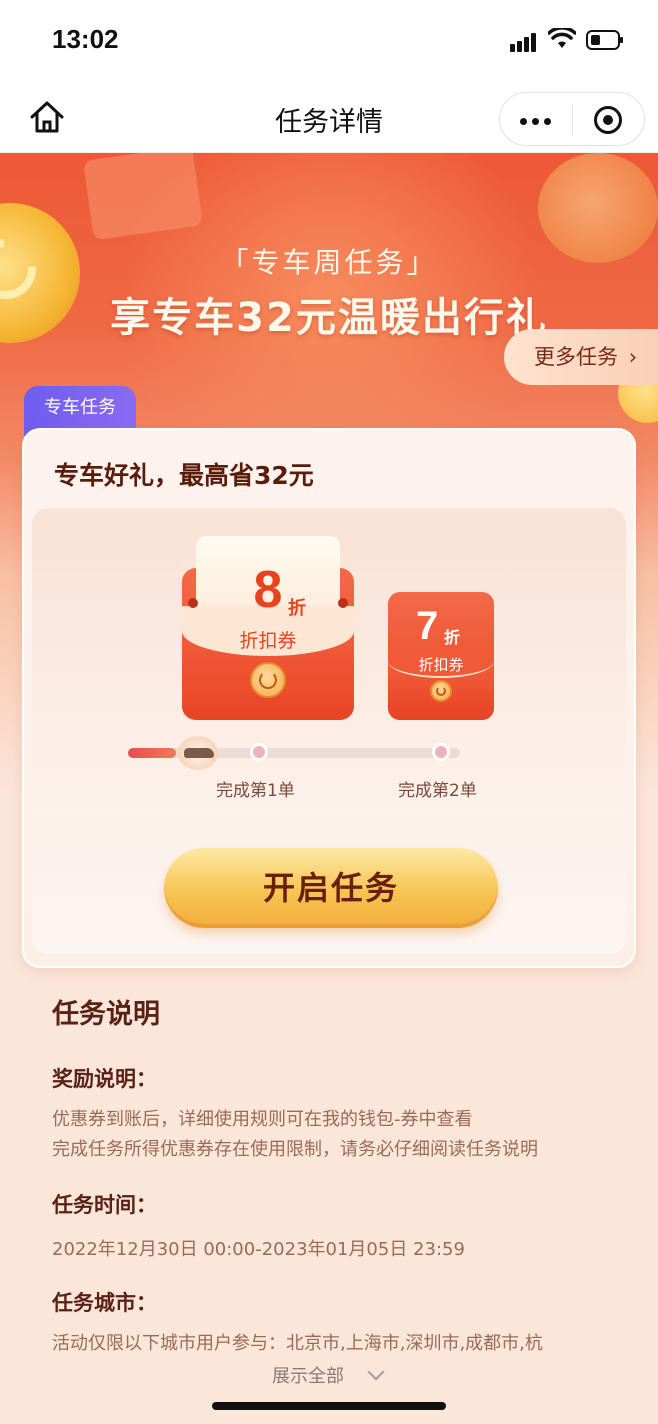 This screenshot has height=1424, width=658. Describe the element at coordinates (633, 357) in the screenshot. I see `chevron-right-icon: ›` at that location.